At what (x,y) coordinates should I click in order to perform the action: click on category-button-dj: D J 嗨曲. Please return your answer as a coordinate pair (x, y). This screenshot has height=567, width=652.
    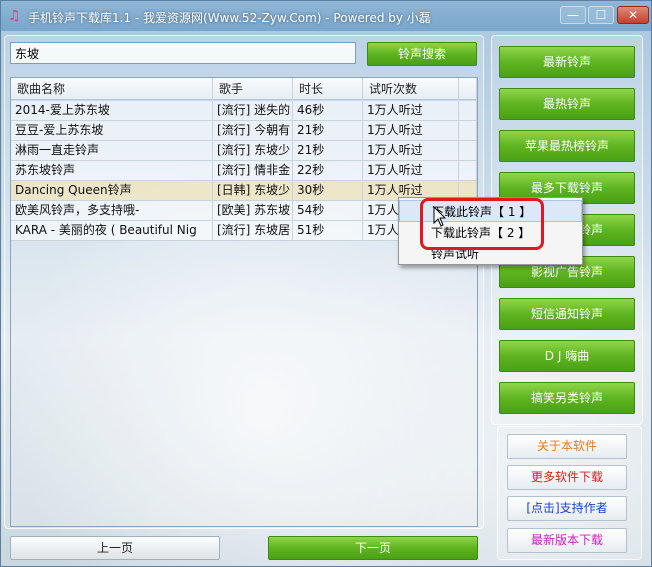
    Looking at the image, I should click on (567, 356).